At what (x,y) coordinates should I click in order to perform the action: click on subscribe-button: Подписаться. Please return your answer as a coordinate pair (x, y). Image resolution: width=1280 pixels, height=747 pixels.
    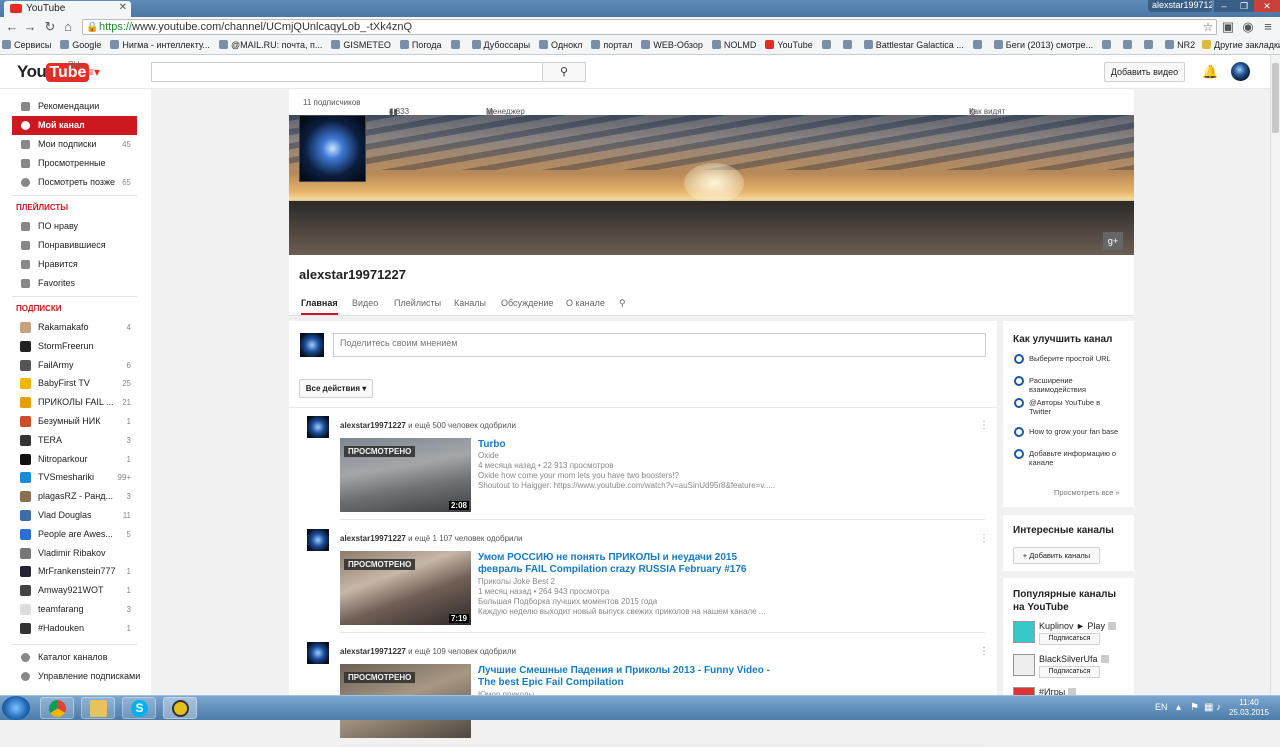
    Looking at the image, I should click on (1069, 639).